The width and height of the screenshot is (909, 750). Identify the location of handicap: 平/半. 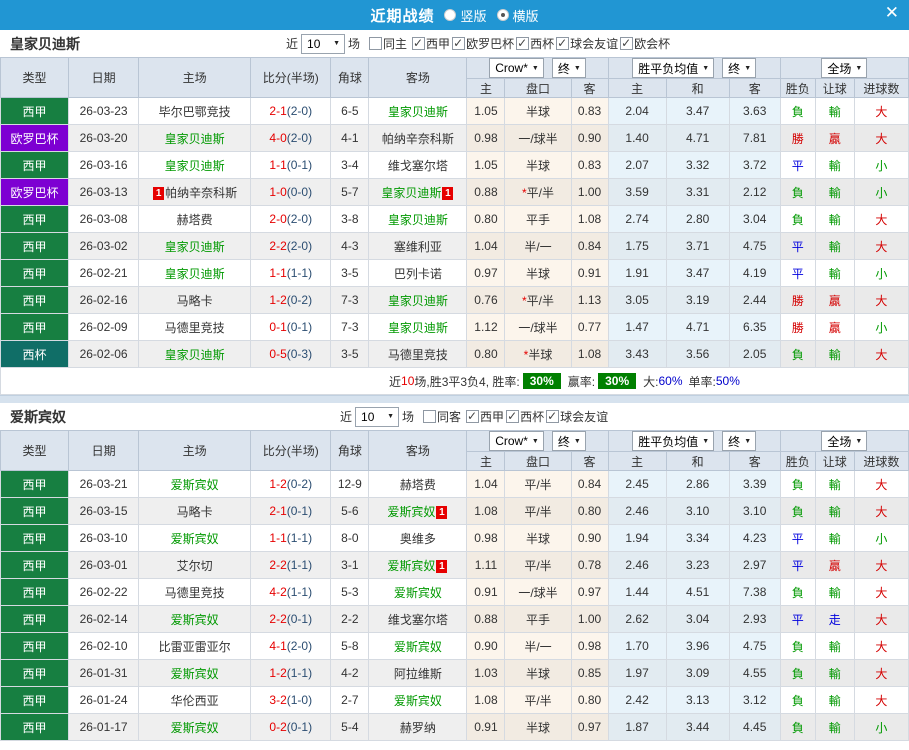
(538, 511).